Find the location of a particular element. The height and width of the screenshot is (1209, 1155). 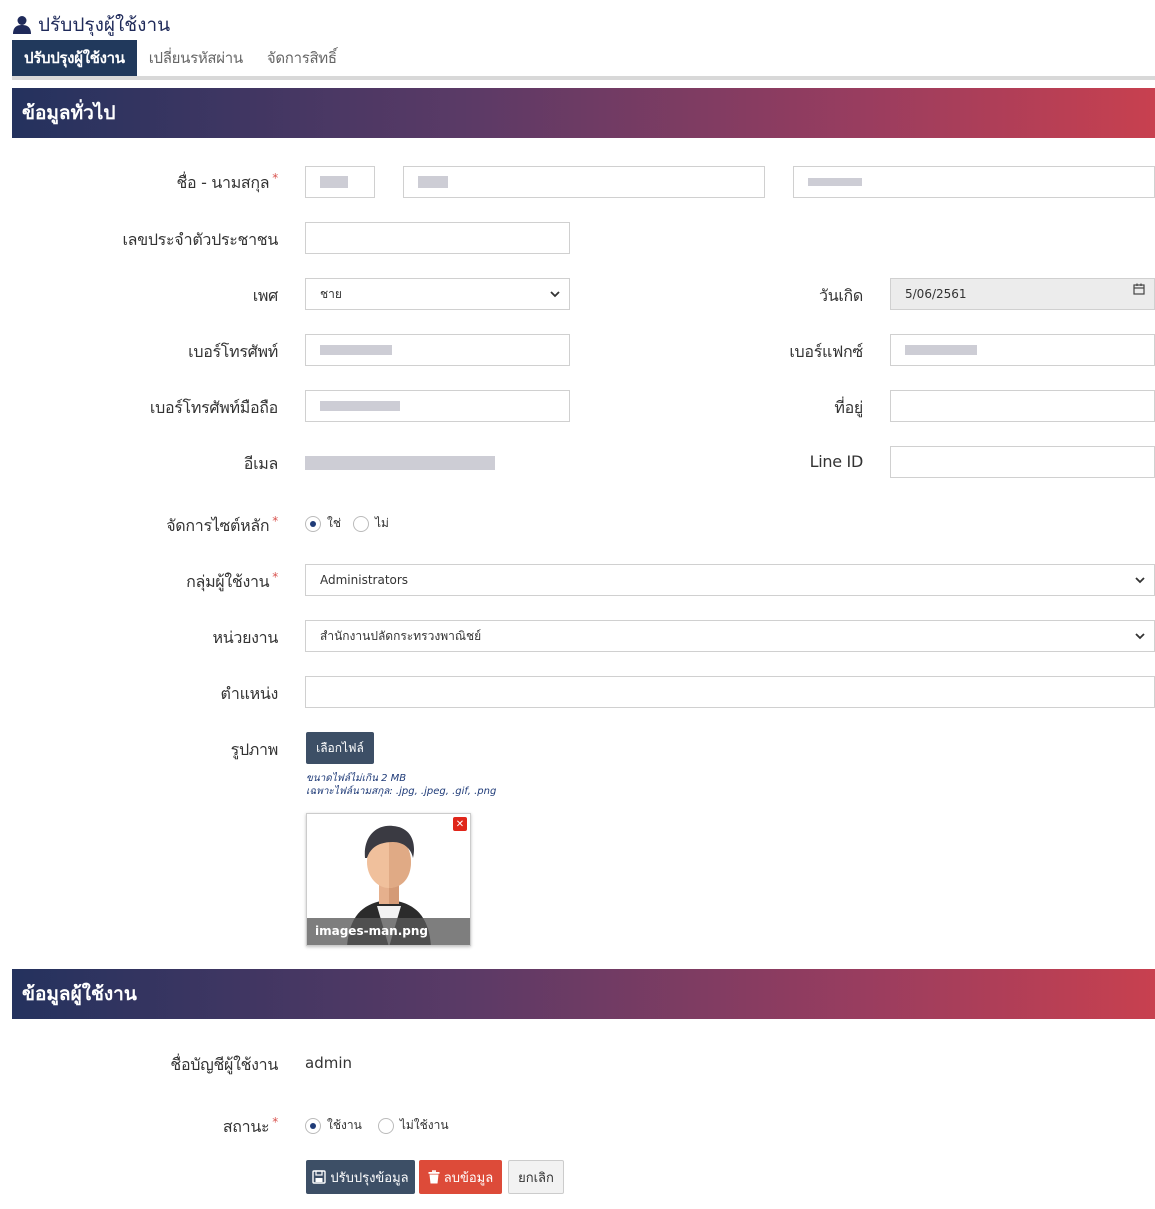

choose-file-button: เลือกไฟล์ is located at coordinates (340, 748).